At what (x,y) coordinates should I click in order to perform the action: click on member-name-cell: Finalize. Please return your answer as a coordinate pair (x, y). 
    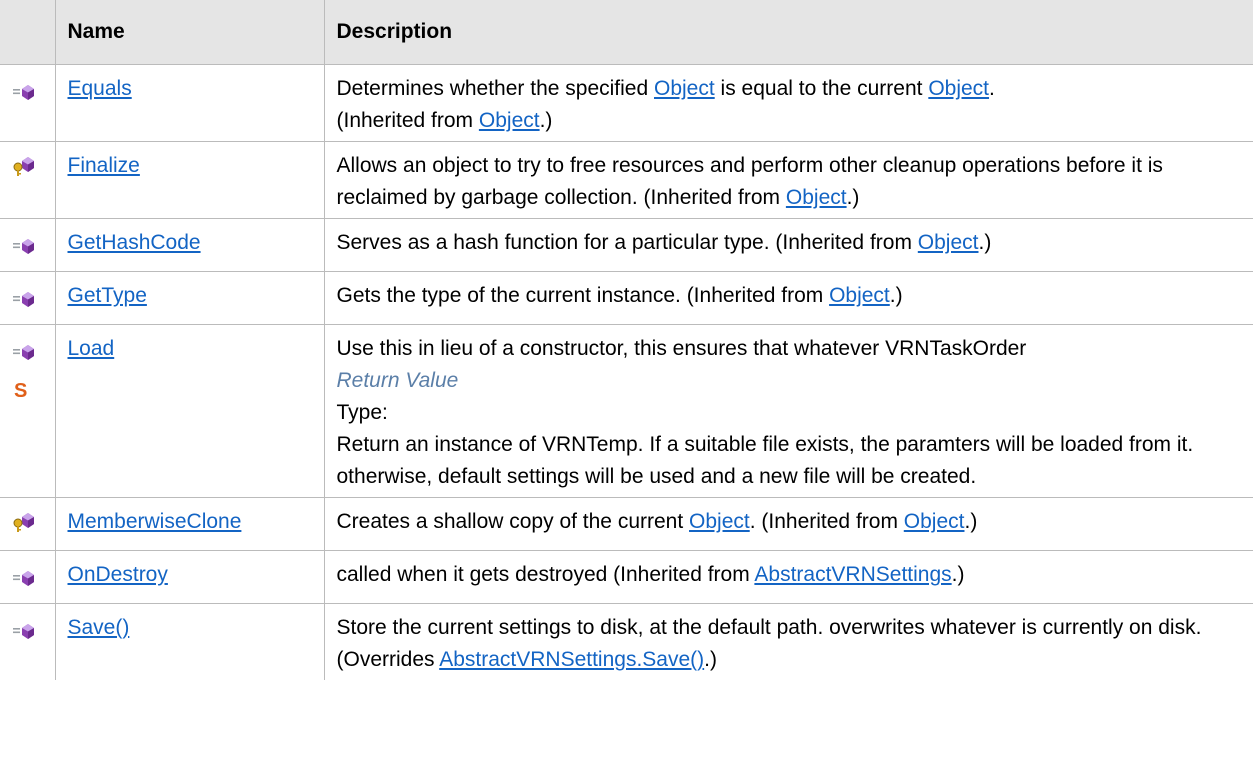
    Looking at the image, I should click on (189, 180).